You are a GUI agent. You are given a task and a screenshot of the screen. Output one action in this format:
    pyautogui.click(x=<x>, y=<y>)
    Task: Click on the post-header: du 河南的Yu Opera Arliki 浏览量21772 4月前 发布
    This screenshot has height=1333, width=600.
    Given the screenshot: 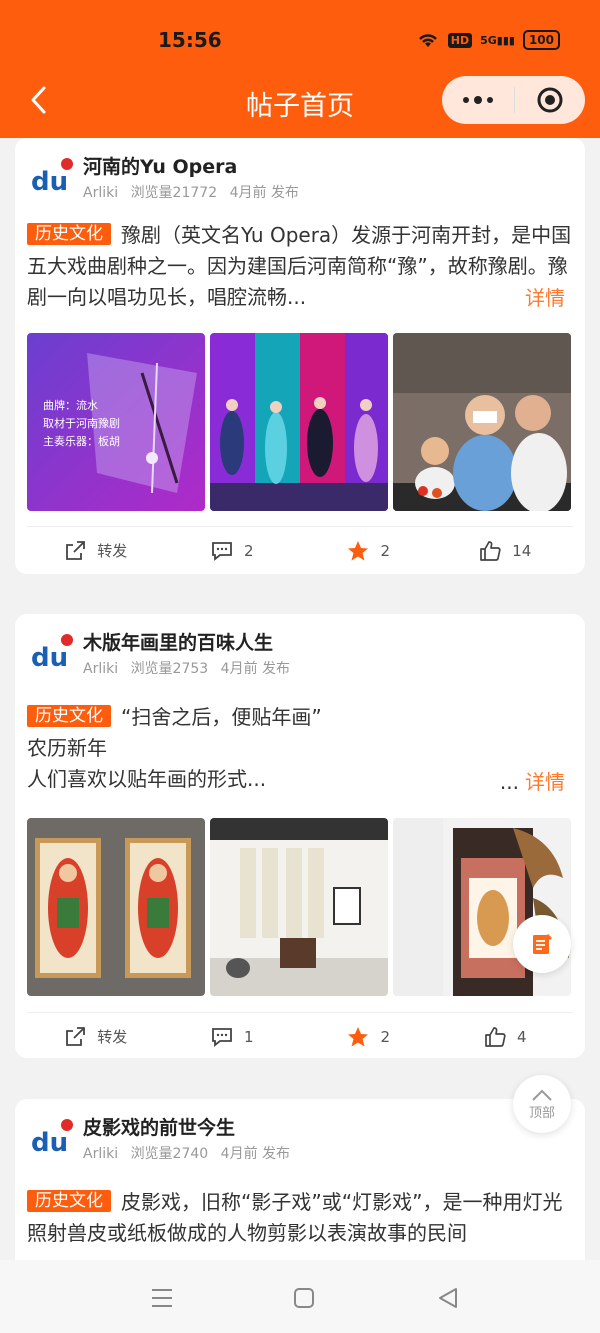 What is the action you would take?
    pyautogui.click(x=299, y=177)
    